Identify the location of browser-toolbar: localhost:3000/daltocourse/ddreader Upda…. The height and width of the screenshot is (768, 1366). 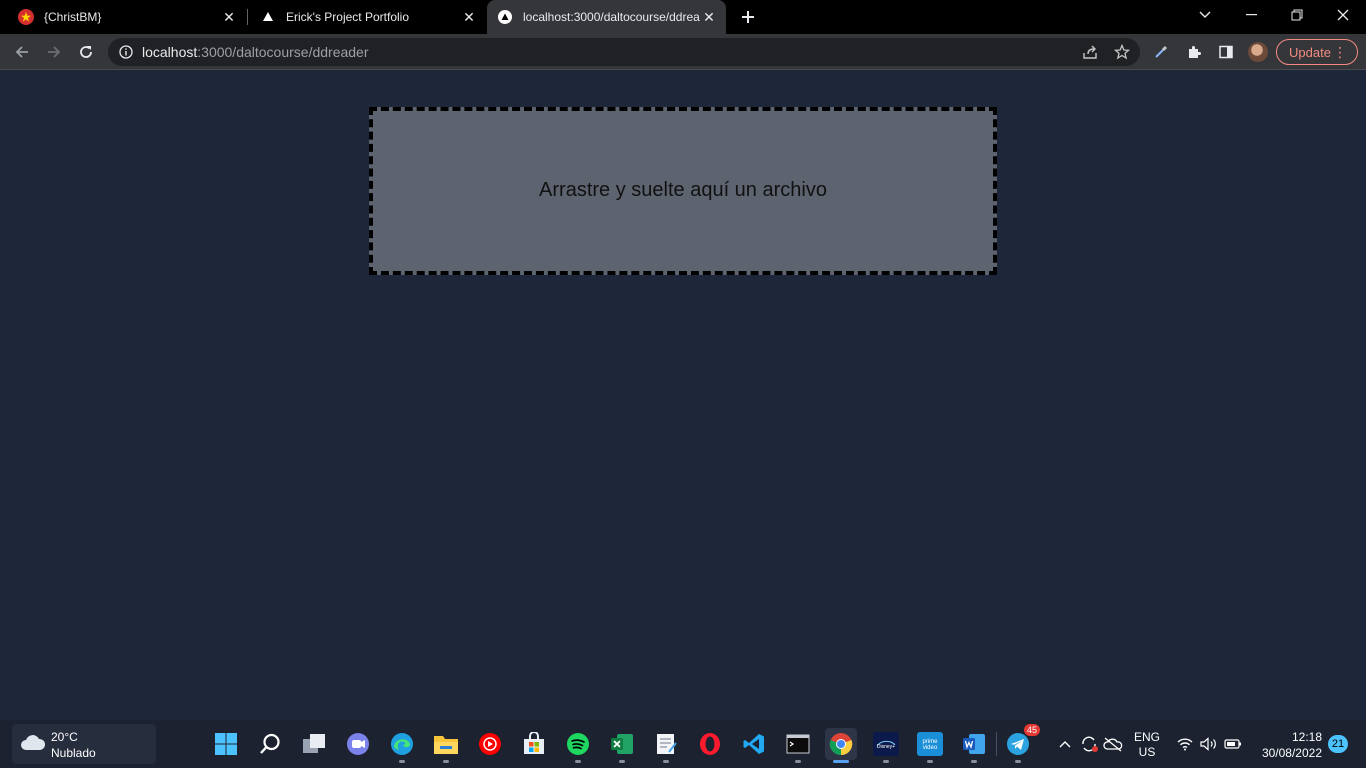
(683, 52).